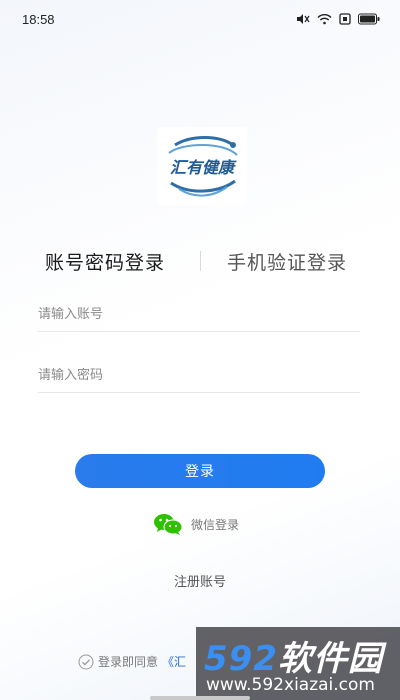 The width and height of the screenshot is (400, 700). What do you see at coordinates (174, 661) in the screenshot?
I see `agreement-link: 《汇` at bounding box center [174, 661].